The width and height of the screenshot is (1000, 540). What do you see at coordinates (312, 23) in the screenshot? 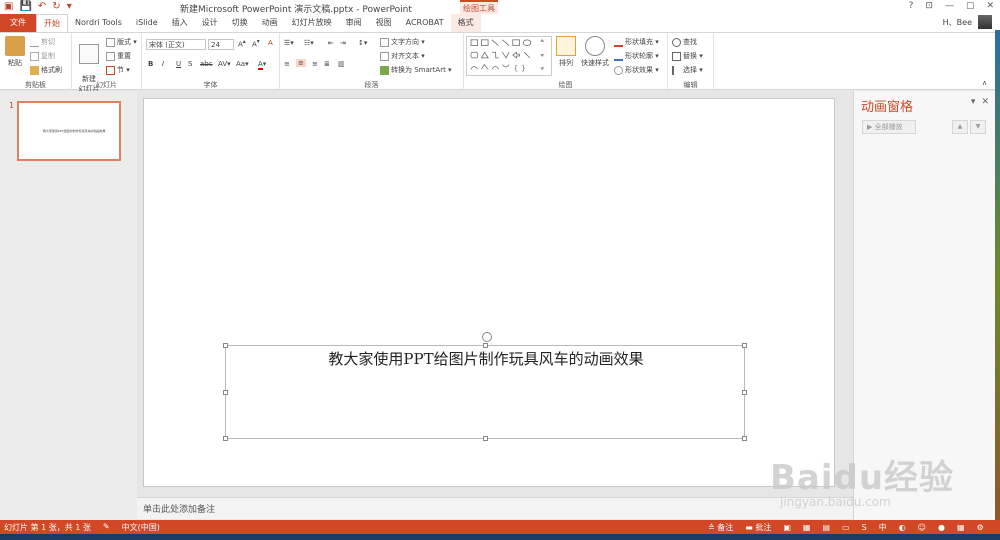
I see `tab-slideshow: 幻灯片放映` at bounding box center [312, 23].